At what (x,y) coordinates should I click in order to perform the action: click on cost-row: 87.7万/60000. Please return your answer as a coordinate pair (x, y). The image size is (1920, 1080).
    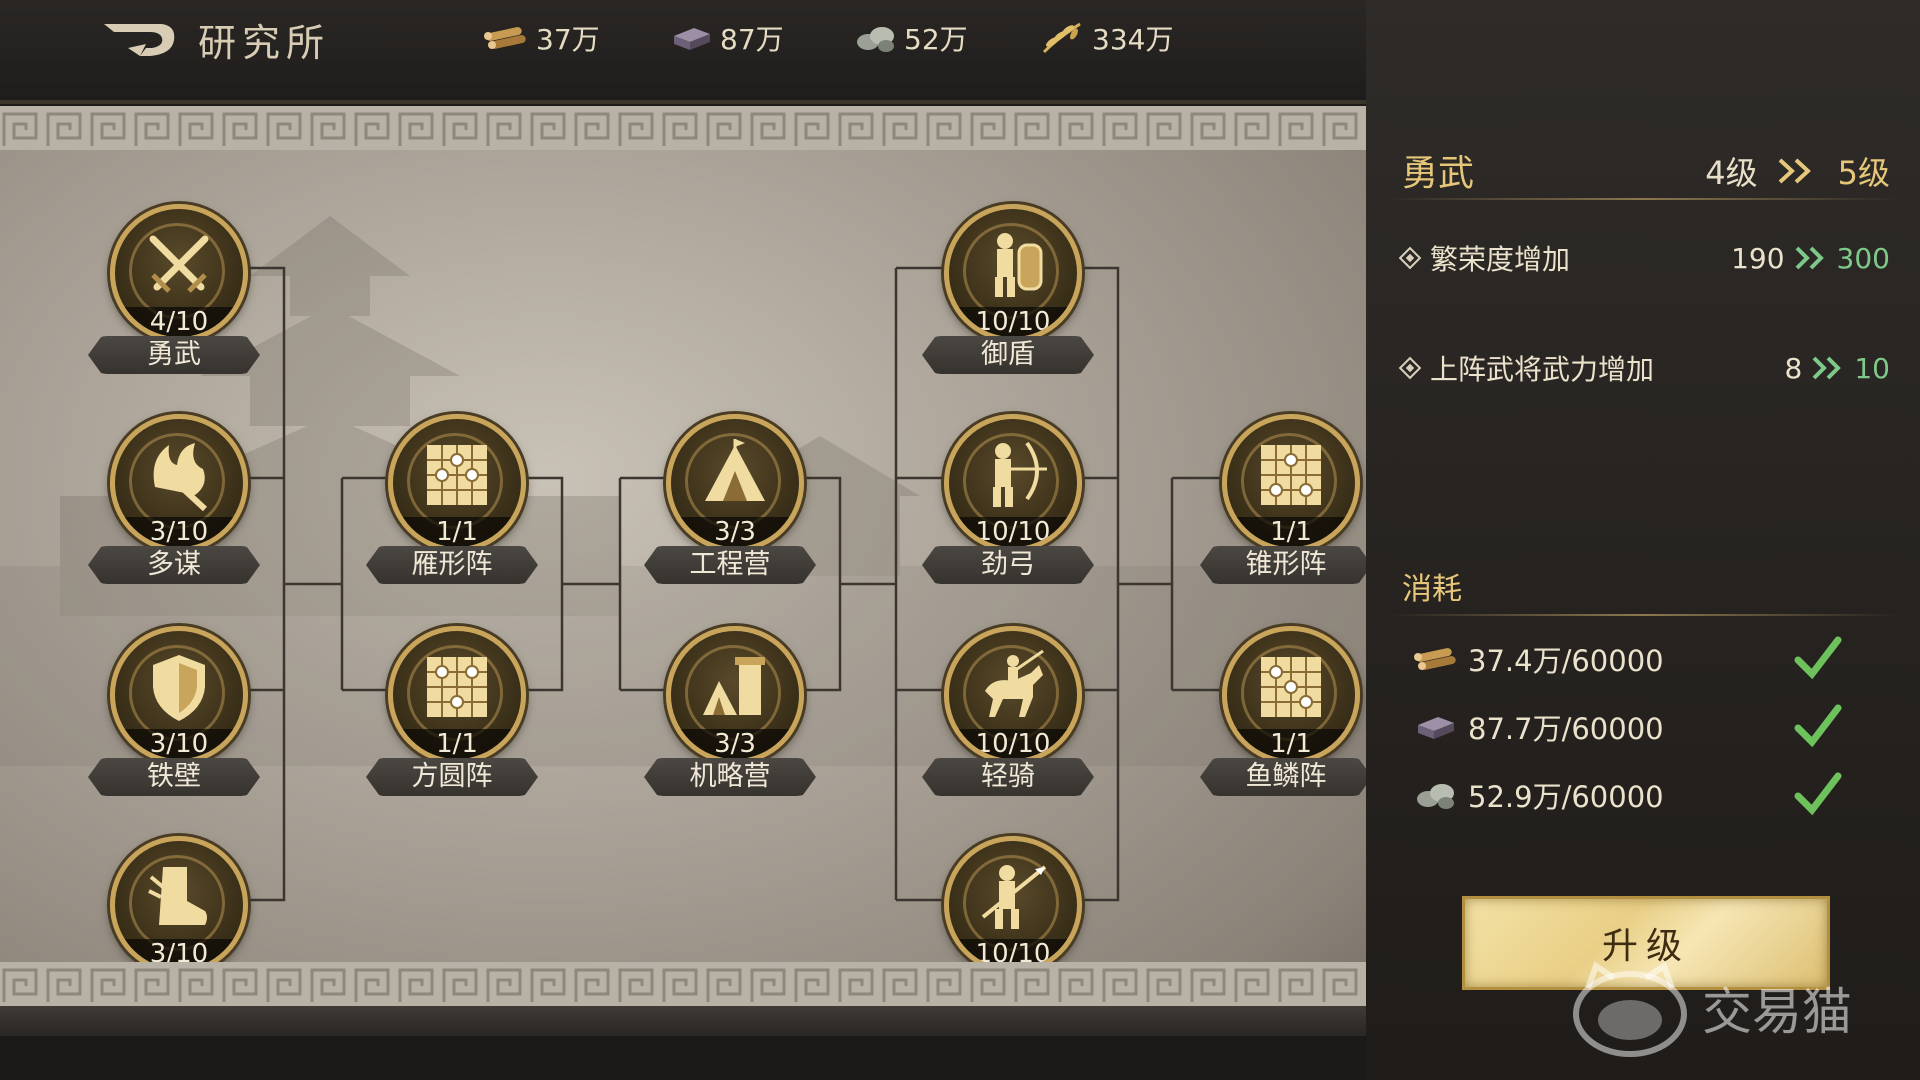
    Looking at the image, I should click on (1627, 727).